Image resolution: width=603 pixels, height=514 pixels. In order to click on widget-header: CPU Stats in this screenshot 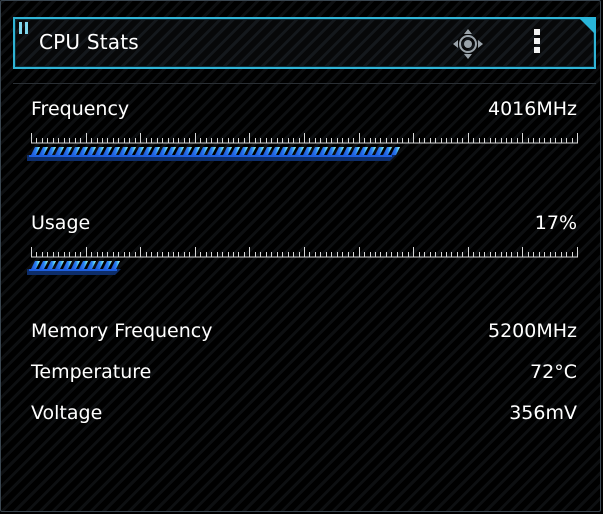, I will do `click(304, 43)`.